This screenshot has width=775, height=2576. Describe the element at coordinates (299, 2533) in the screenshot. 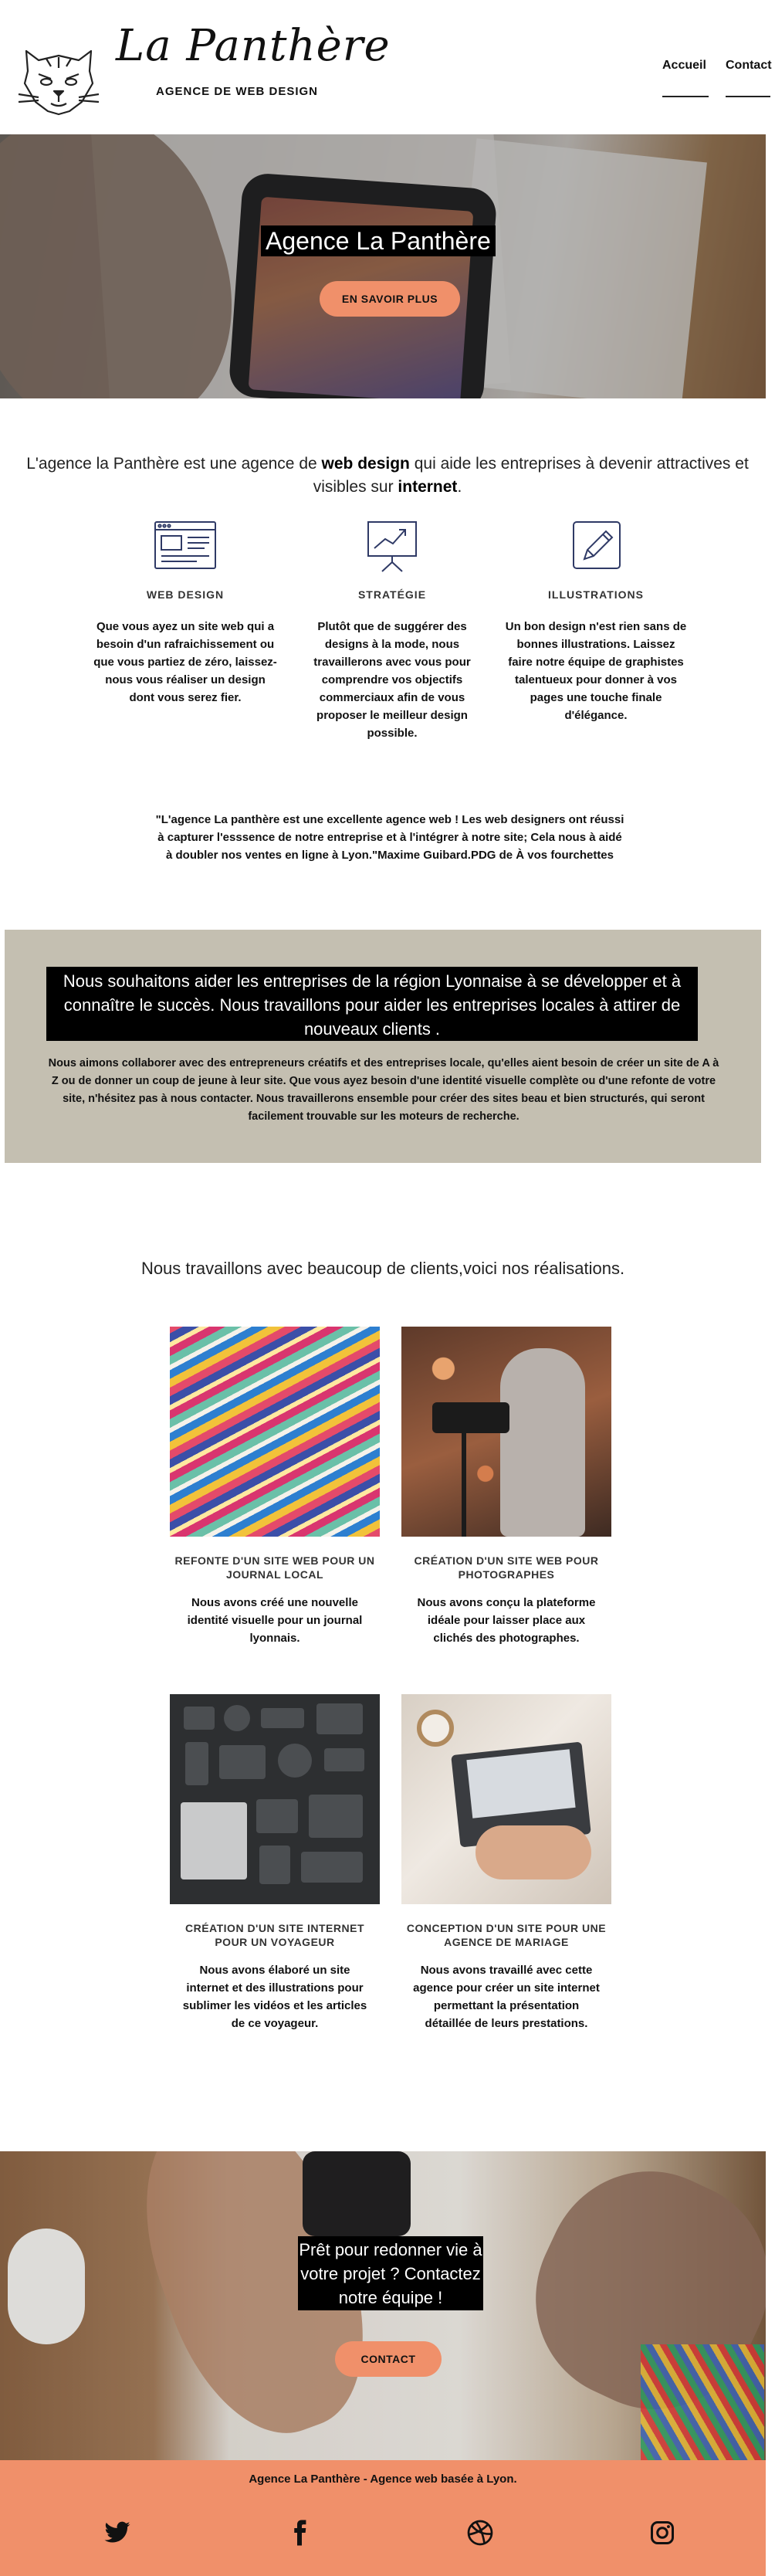

I see `facebook-icon` at that location.